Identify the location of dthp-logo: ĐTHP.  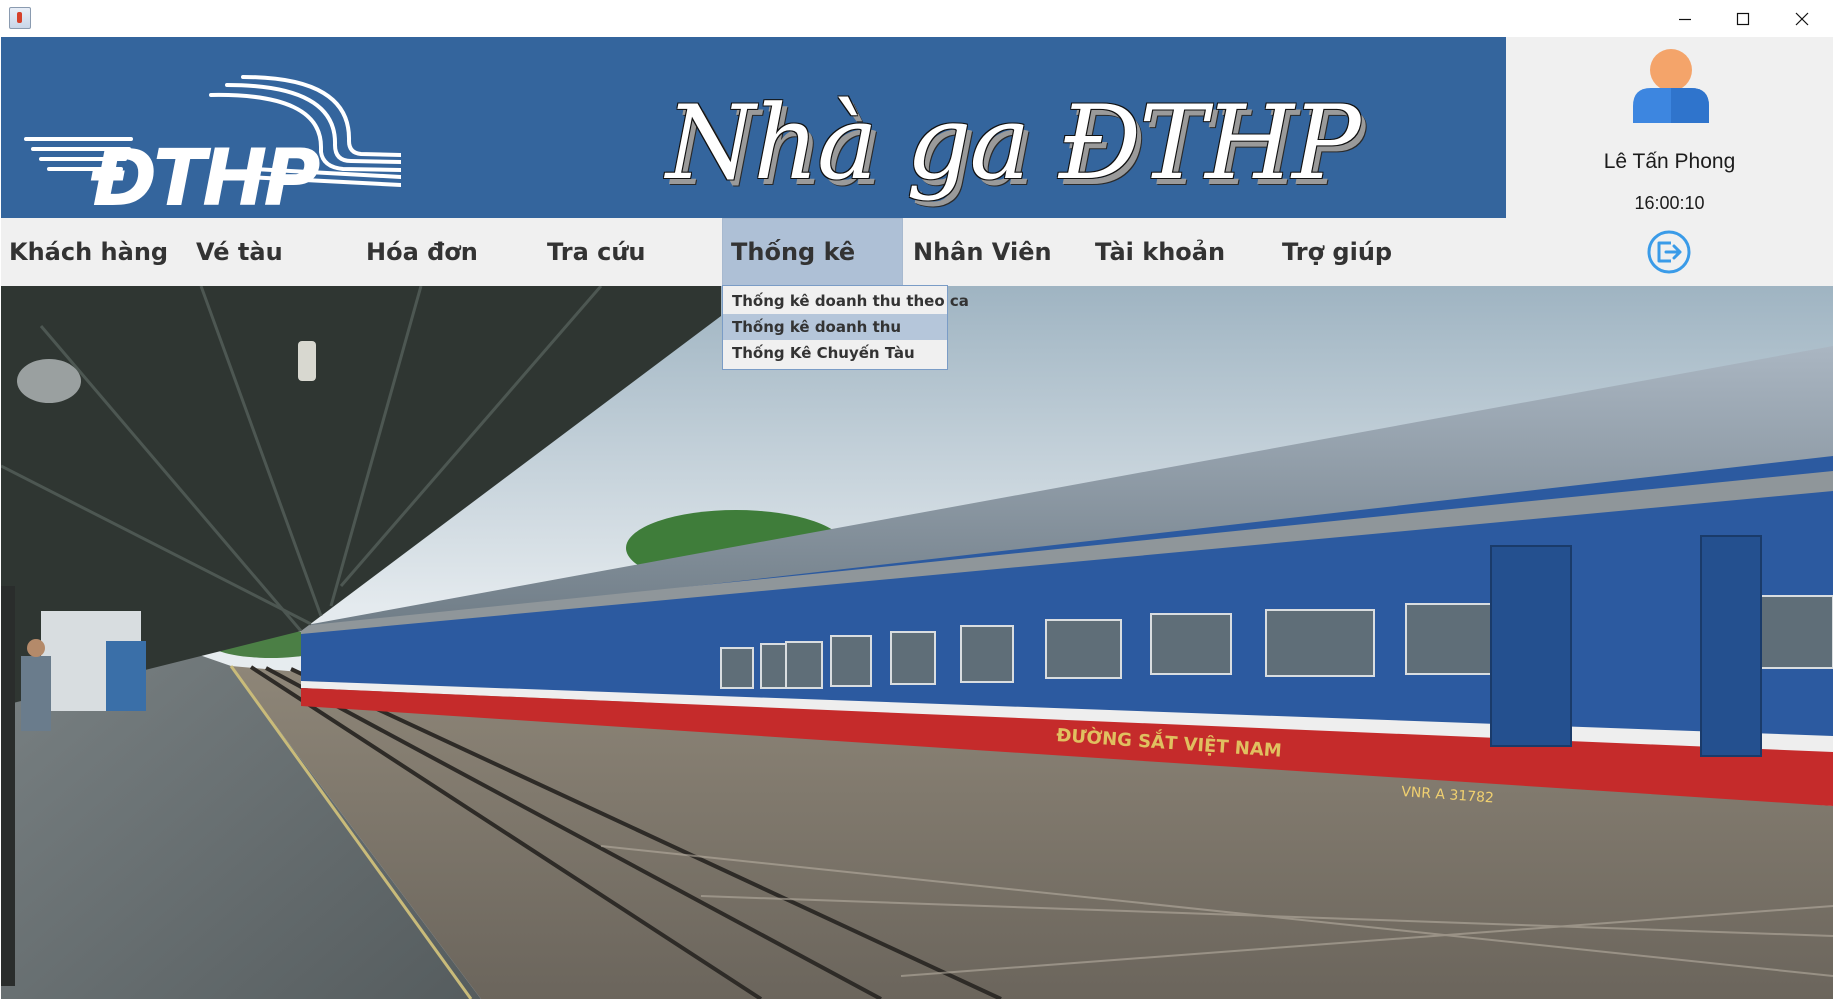
(212, 137).